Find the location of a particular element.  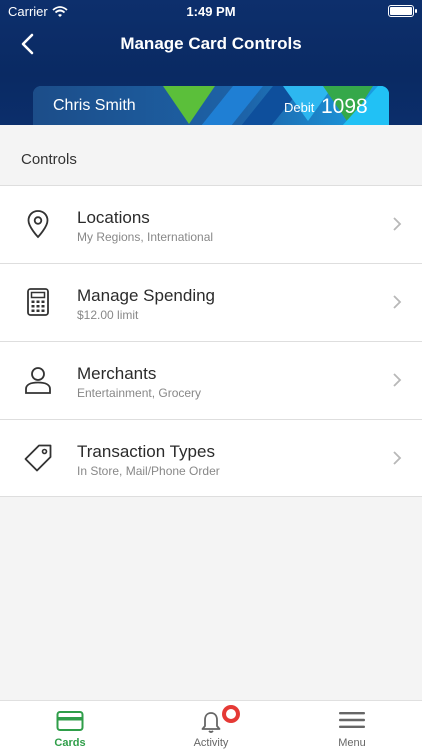

control-subtitle: My Regions, International is located at coordinates (145, 237).